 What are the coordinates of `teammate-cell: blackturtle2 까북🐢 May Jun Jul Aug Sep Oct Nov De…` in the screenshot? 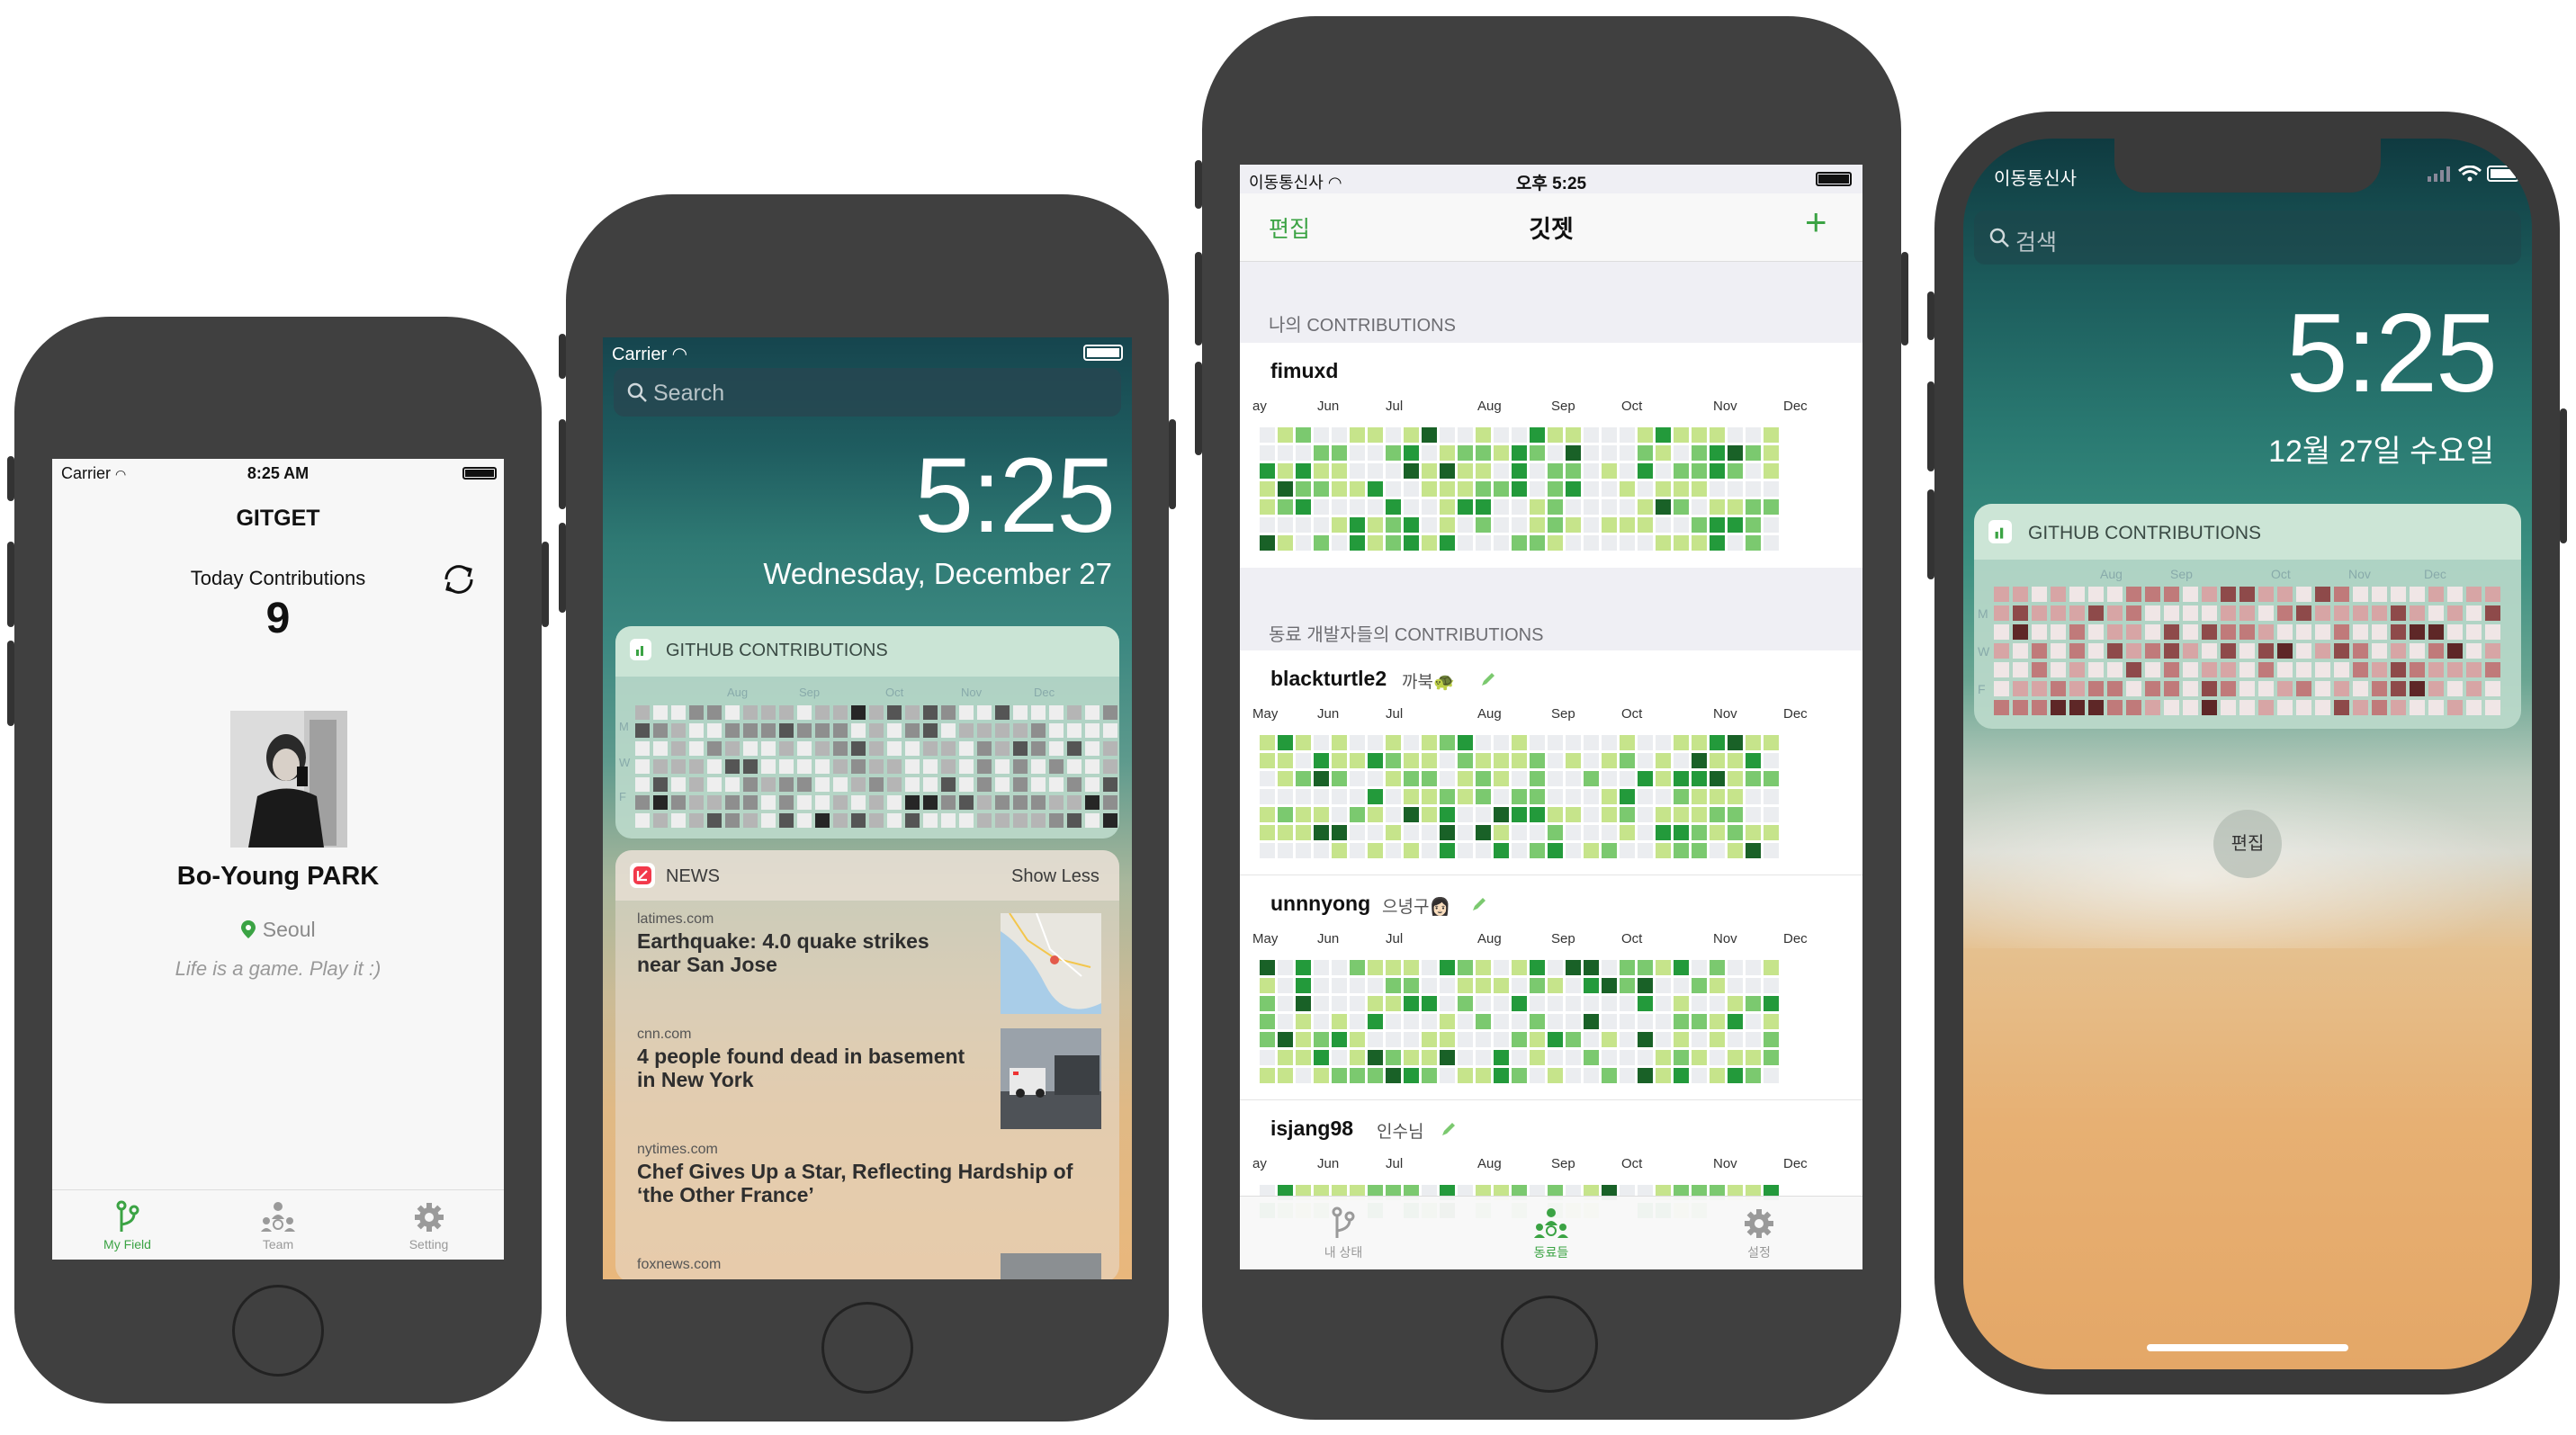 It's located at (1551, 762).